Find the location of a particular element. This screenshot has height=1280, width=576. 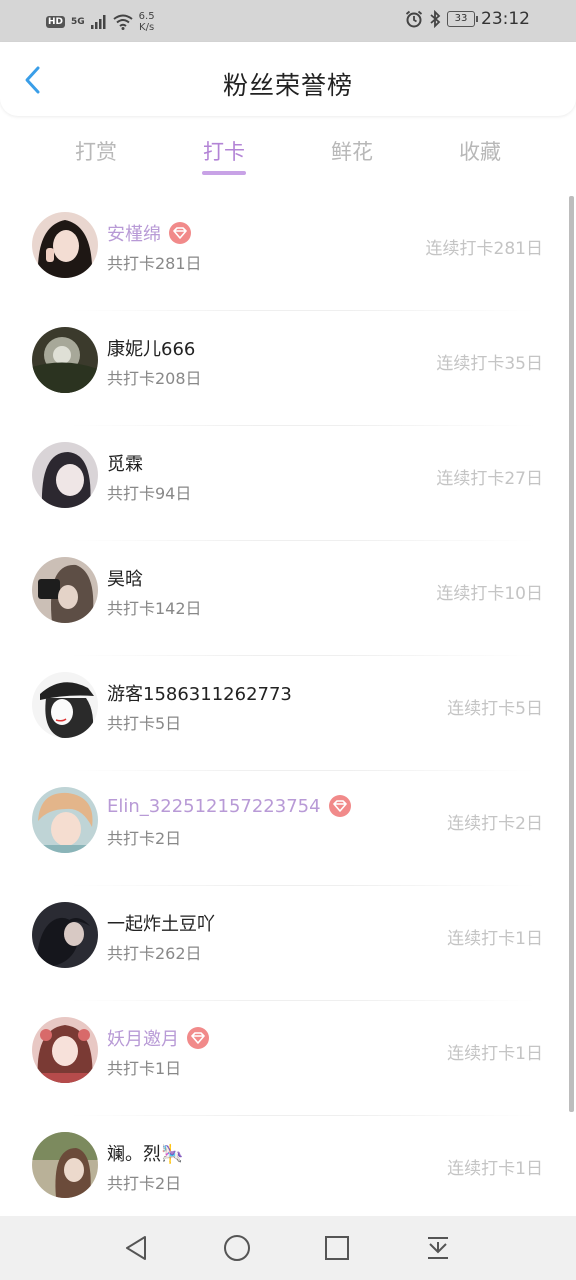

name-line: Elin_322512157223754 is located at coordinates (229, 806).